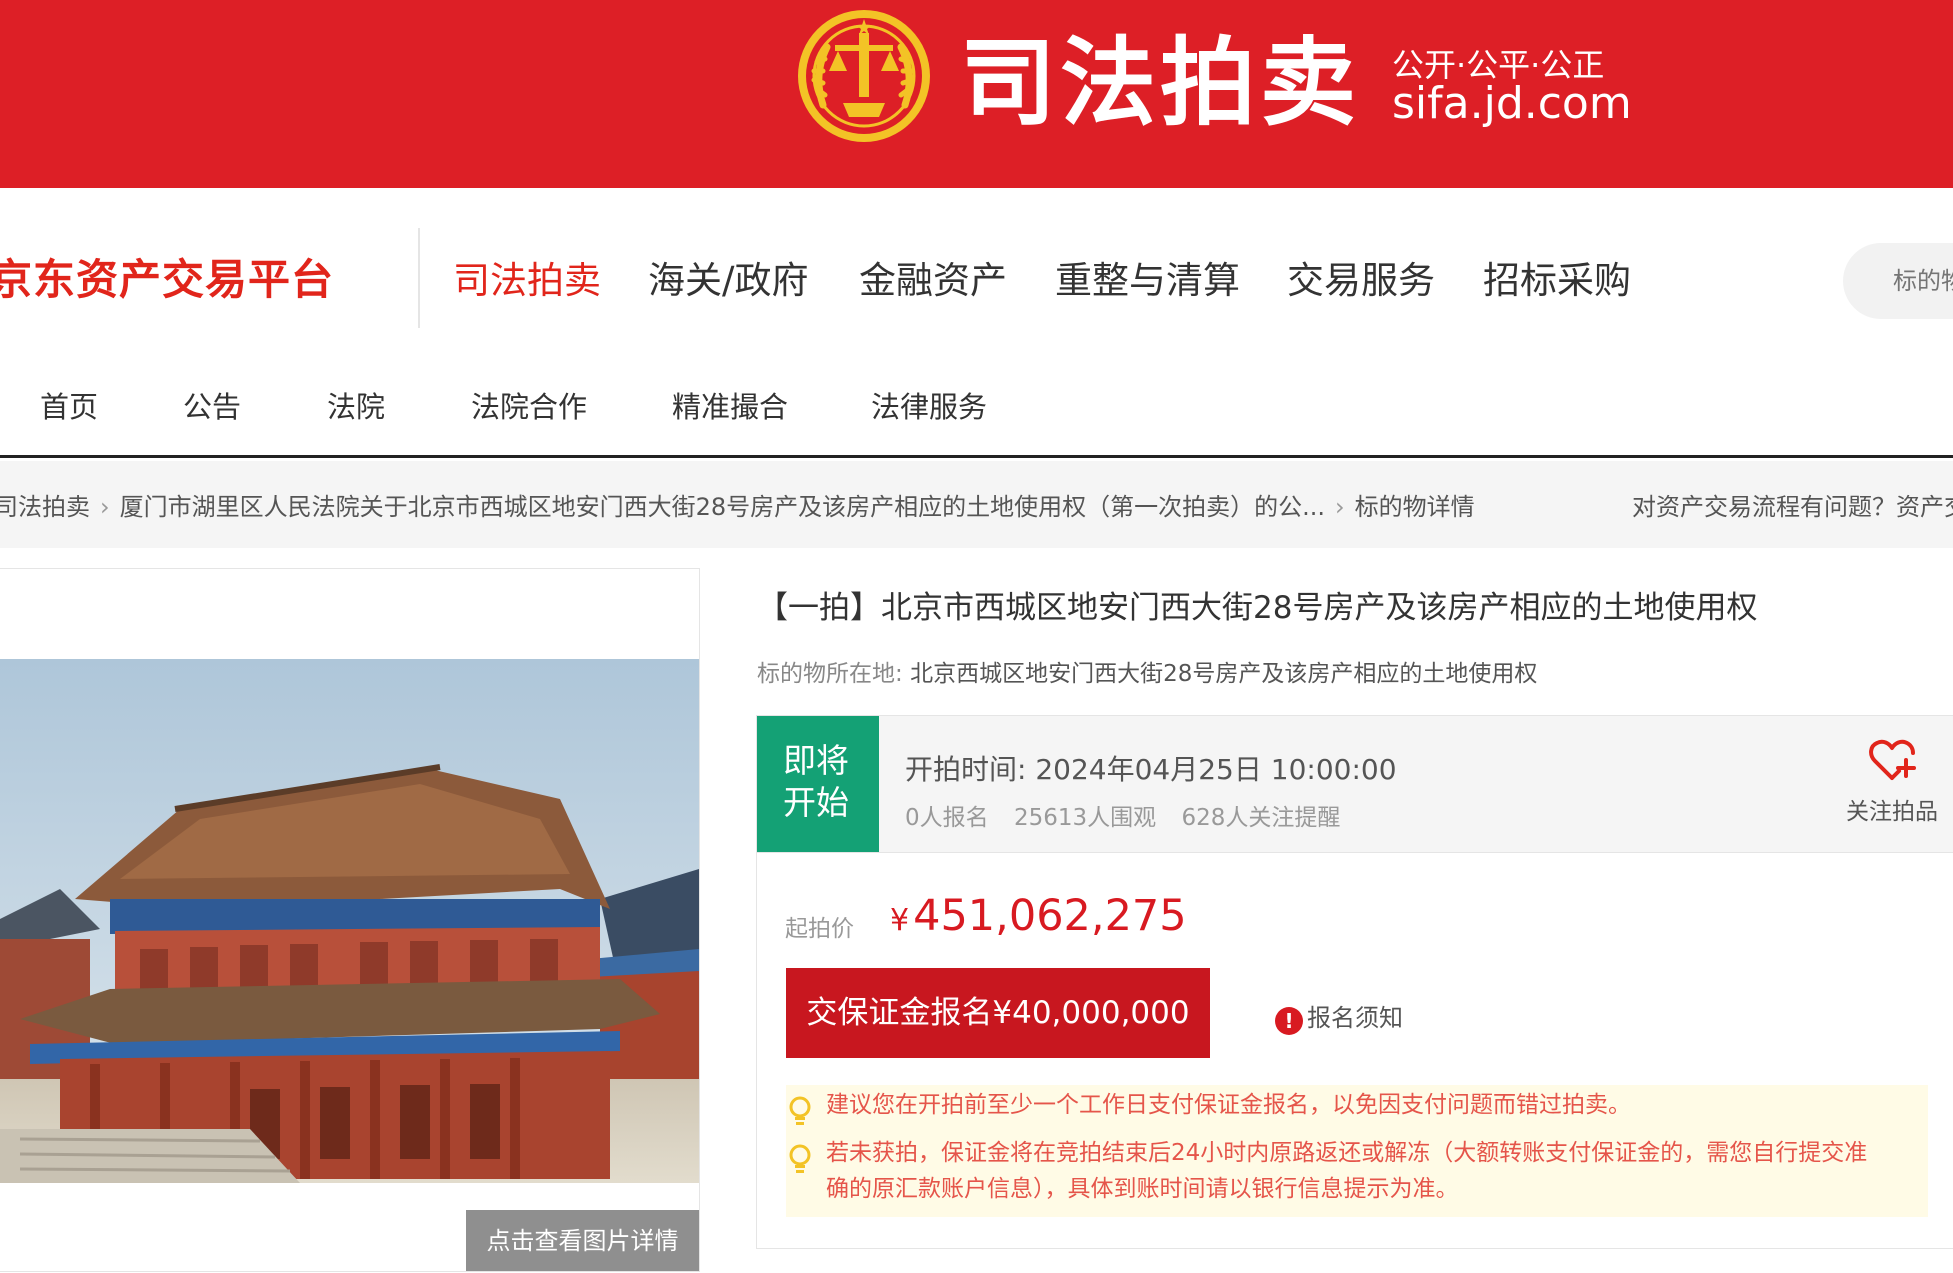 This screenshot has width=1953, height=1273. What do you see at coordinates (1289, 1021) in the screenshot?
I see `exclamation-circle-icon: !` at bounding box center [1289, 1021].